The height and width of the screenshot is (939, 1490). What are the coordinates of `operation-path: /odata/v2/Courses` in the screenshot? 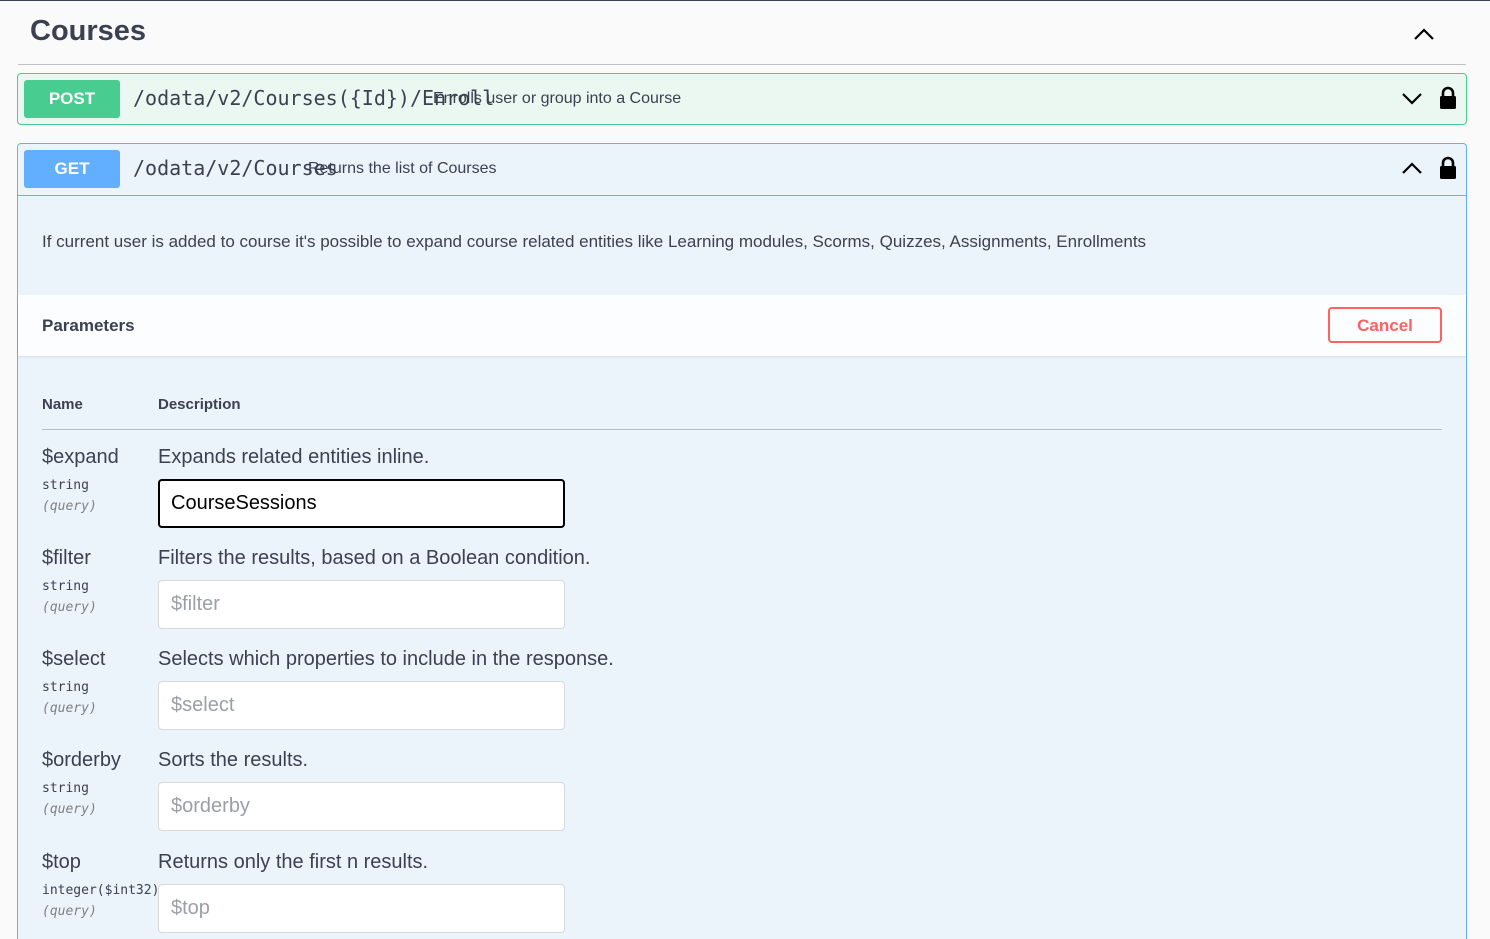 It's located at (235, 168).